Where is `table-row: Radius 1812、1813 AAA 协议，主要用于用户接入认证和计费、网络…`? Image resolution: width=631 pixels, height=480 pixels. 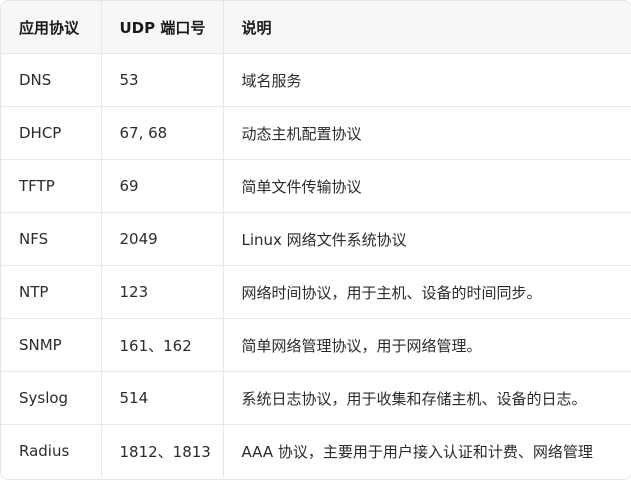
table-row: Radius 1812、1813 AAA 协议，主要用于用户接入认证和计费、网络… is located at coordinates (316, 450).